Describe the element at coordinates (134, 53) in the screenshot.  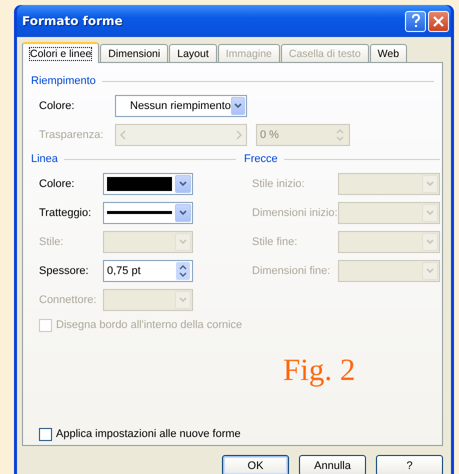
I see `tab: Dimensioni` at that location.